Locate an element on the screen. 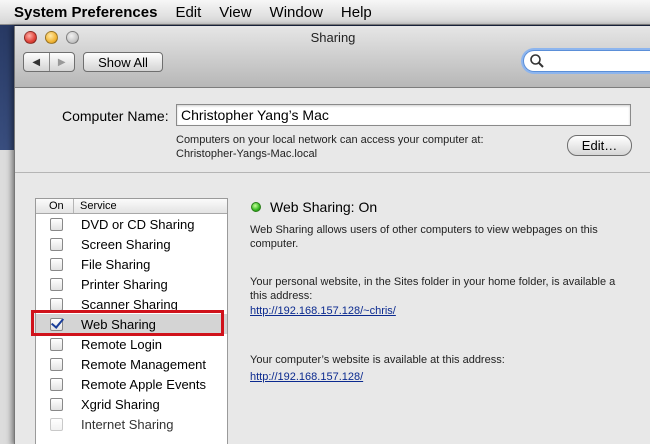 Image resolution: width=650 pixels, height=444 pixels. service-label: Screen Sharing is located at coordinates (126, 244).